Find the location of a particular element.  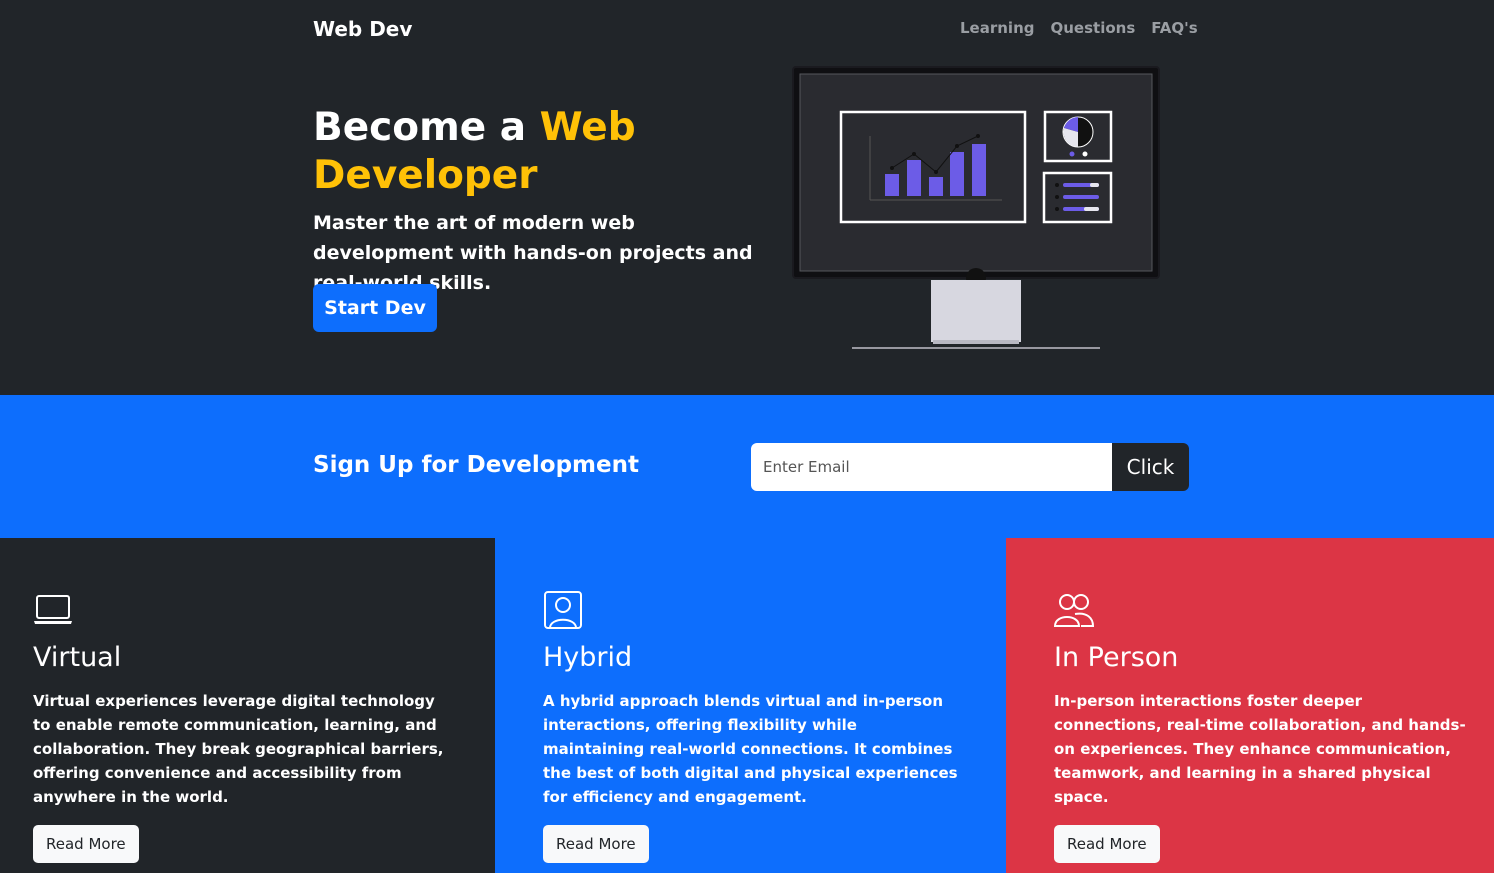

email-input is located at coordinates (931, 467).